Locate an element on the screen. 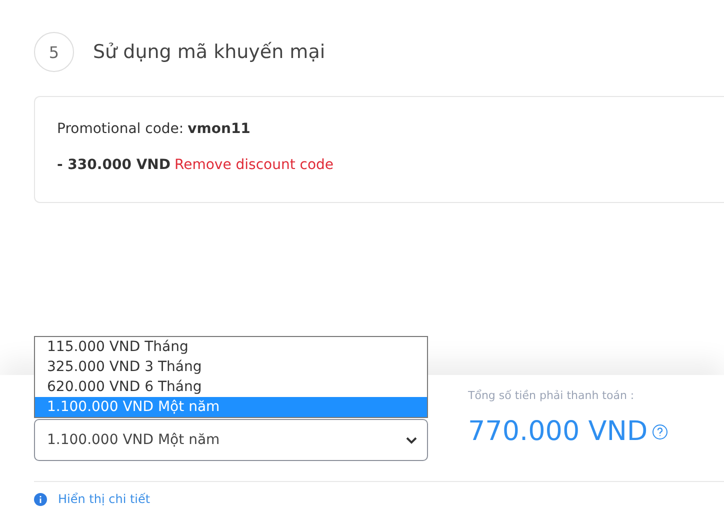 This screenshot has height=519, width=724. plan-select: 1.100.000 VND Một năm is located at coordinates (231, 440).